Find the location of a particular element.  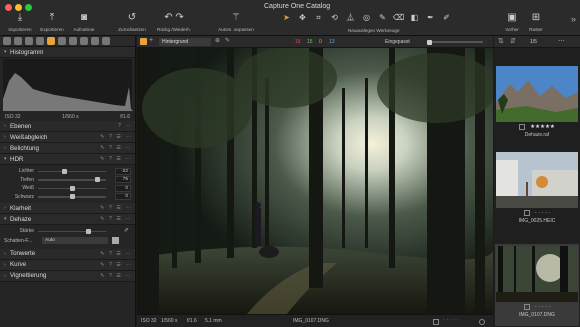

section-histogram: ▾ Histogramm is located at coordinates (67, 52).